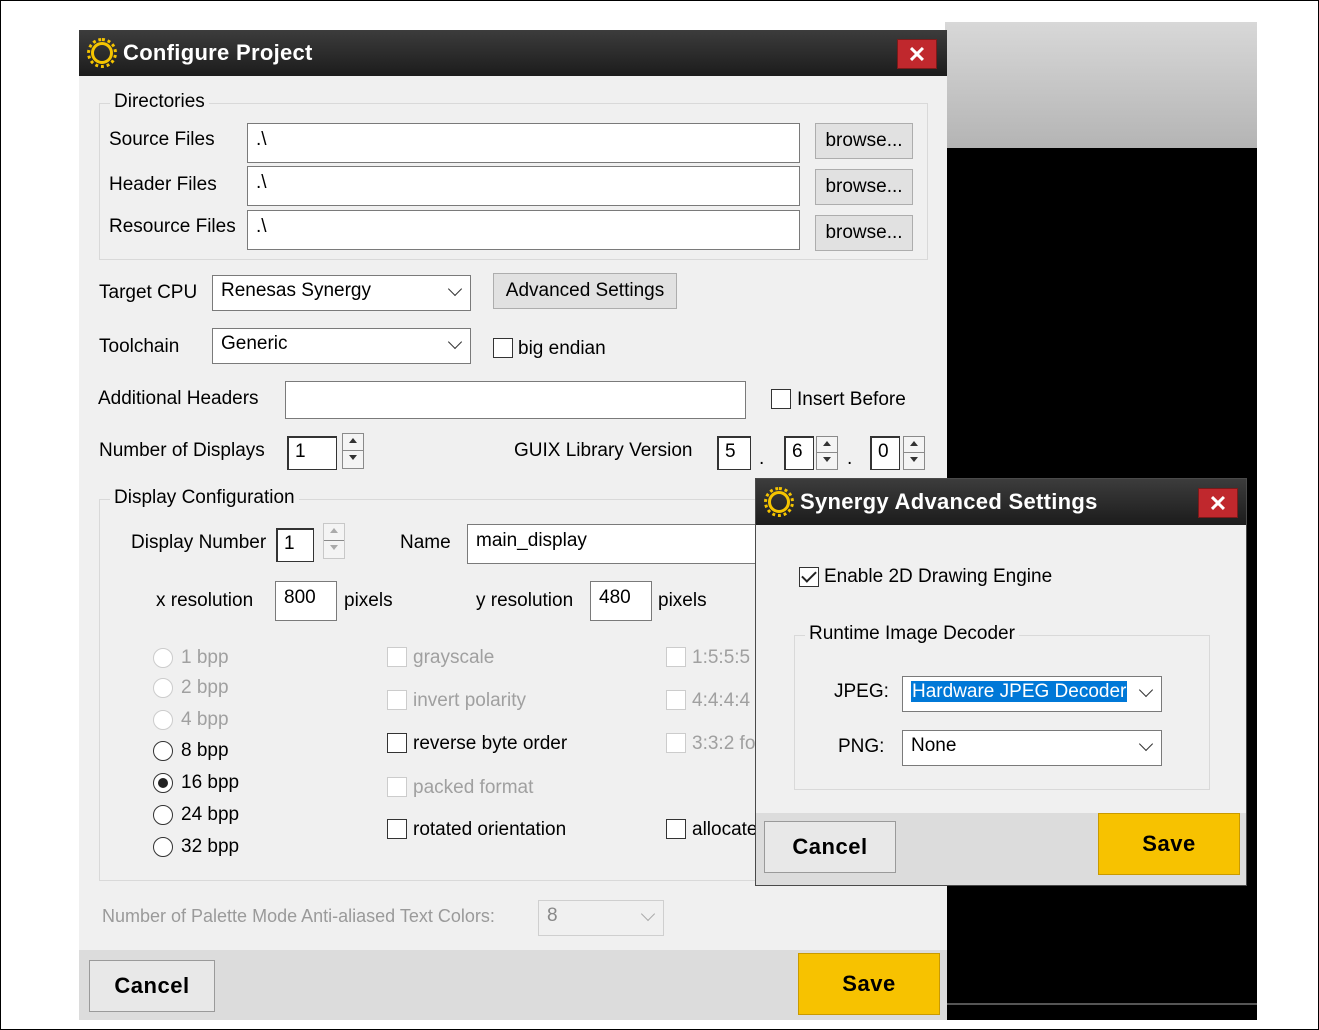 The height and width of the screenshot is (1030, 1319). What do you see at coordinates (851, 399) in the screenshot?
I see `insert-before-label: Insert Before` at bounding box center [851, 399].